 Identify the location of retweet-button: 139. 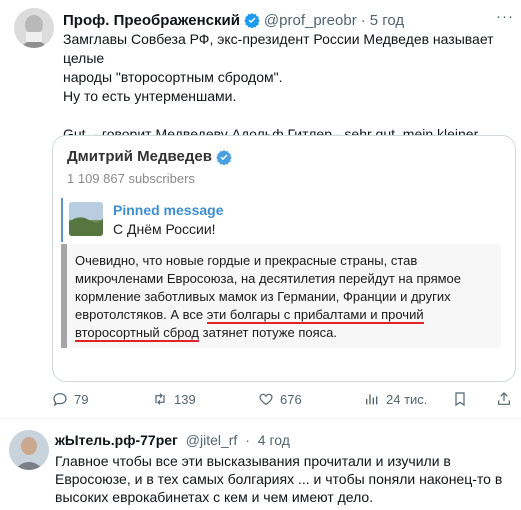
(174, 399).